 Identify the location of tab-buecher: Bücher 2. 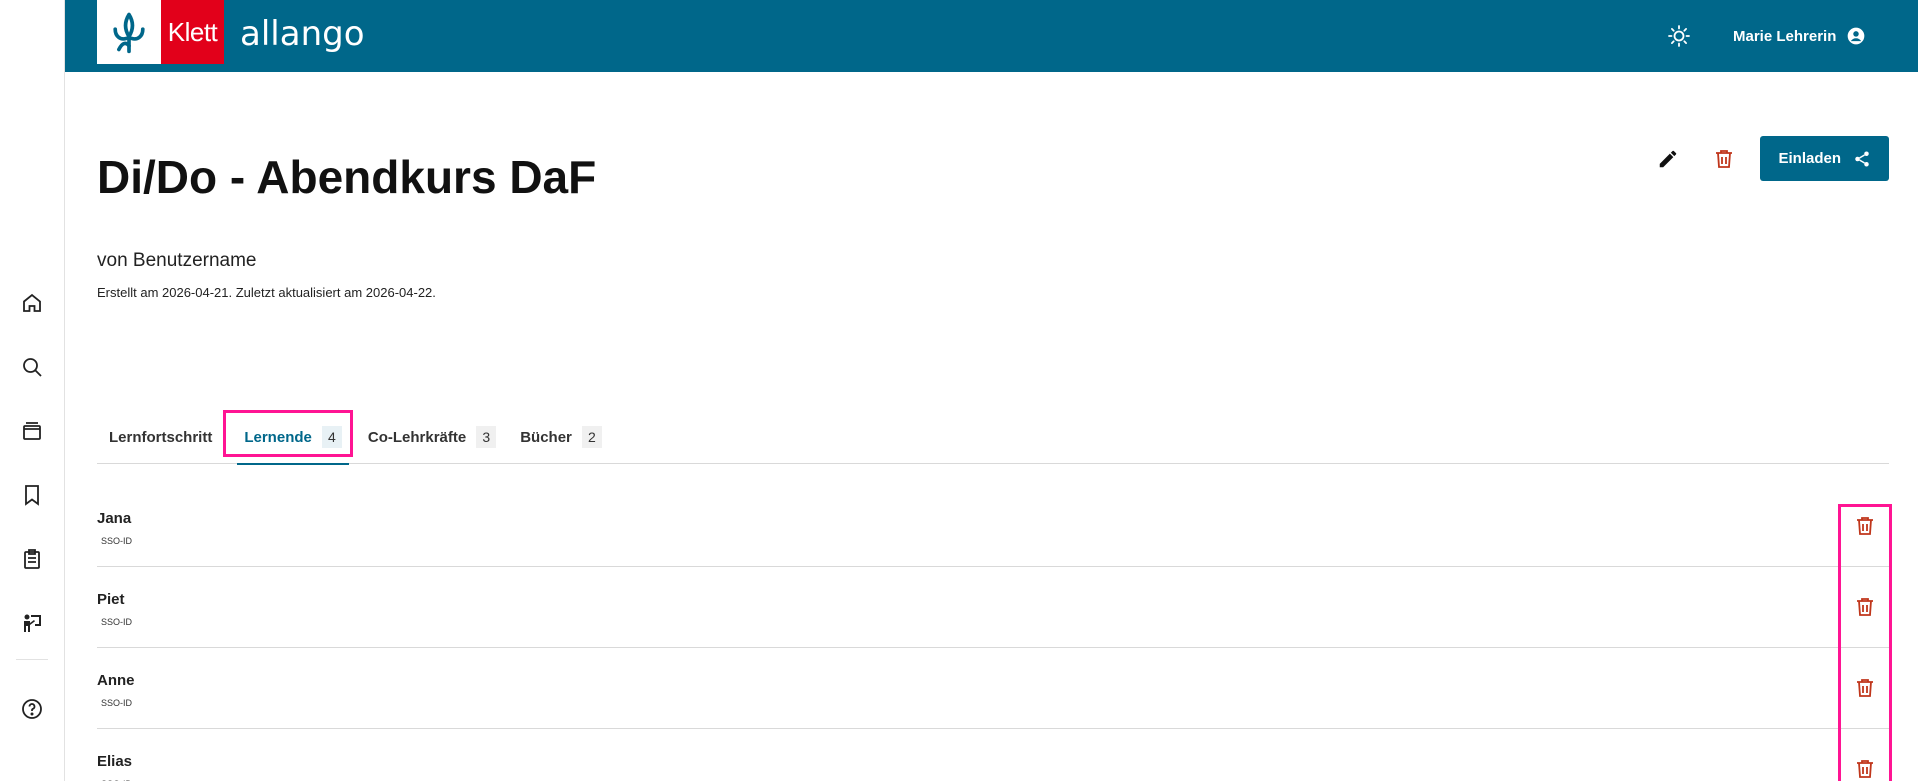
(561, 437).